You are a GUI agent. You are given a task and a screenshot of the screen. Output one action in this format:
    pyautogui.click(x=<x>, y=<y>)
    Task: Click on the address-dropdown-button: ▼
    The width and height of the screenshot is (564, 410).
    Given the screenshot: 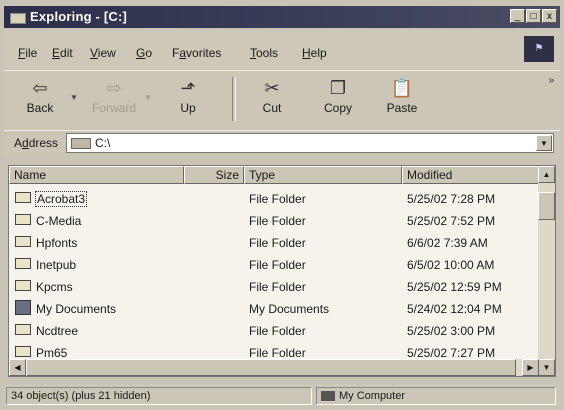 What is the action you would take?
    pyautogui.click(x=544, y=143)
    